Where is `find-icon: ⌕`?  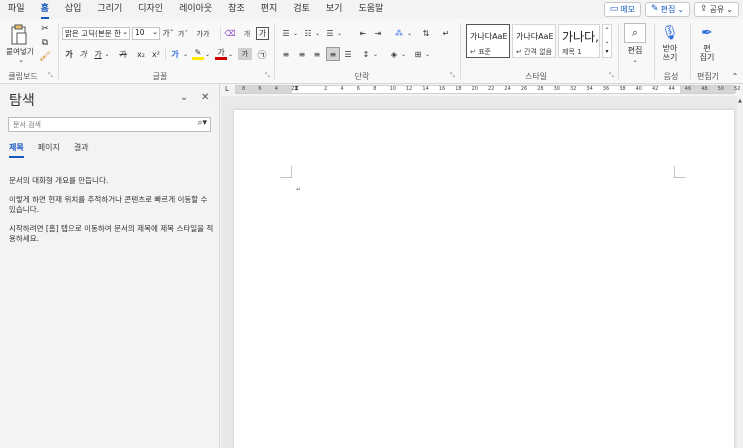 find-icon: ⌕ is located at coordinates (635, 33).